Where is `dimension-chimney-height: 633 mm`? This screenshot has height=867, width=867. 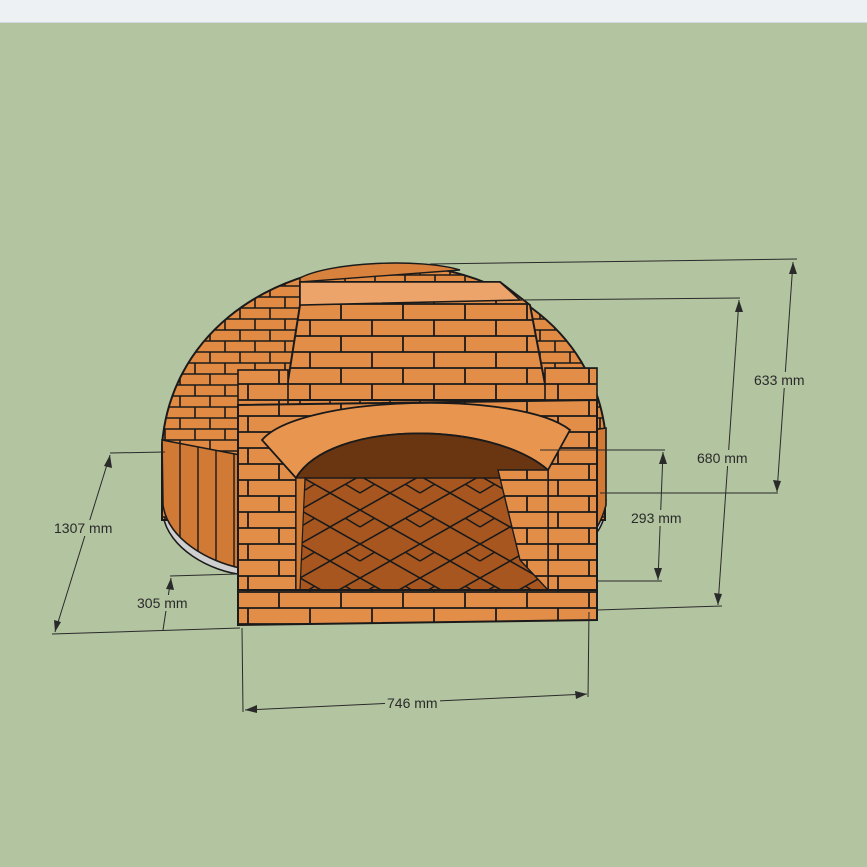 dimension-chimney-height: 633 mm is located at coordinates (779, 380).